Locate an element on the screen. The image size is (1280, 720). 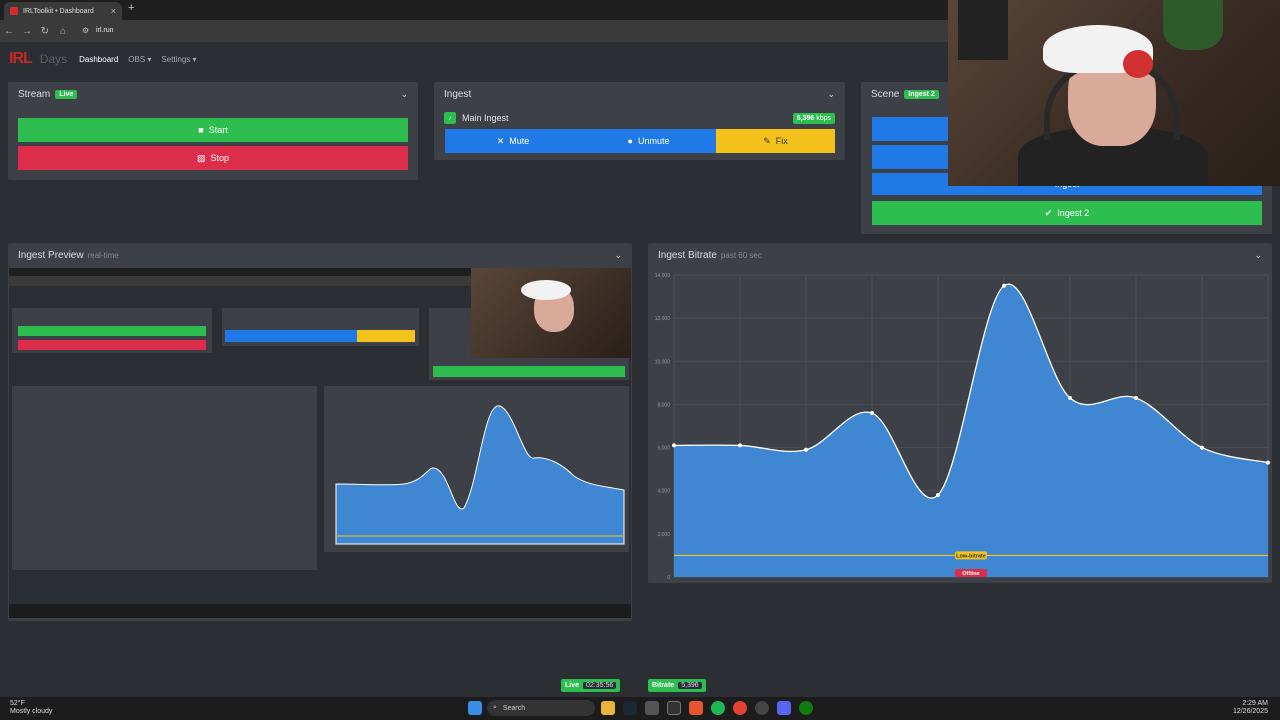
clock-date: 12/26/2025 is located at coordinates (1250, 711).